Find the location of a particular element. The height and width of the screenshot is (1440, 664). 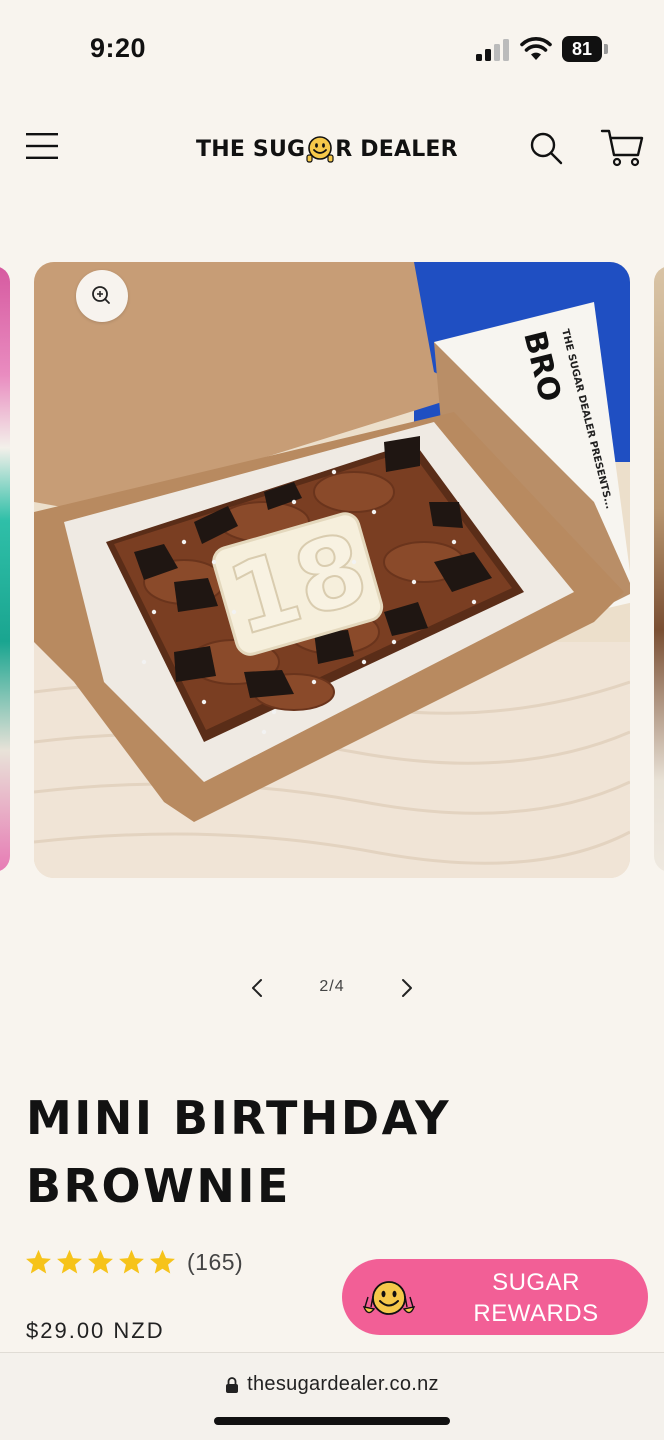

wifi-icon is located at coordinates (536, 48).